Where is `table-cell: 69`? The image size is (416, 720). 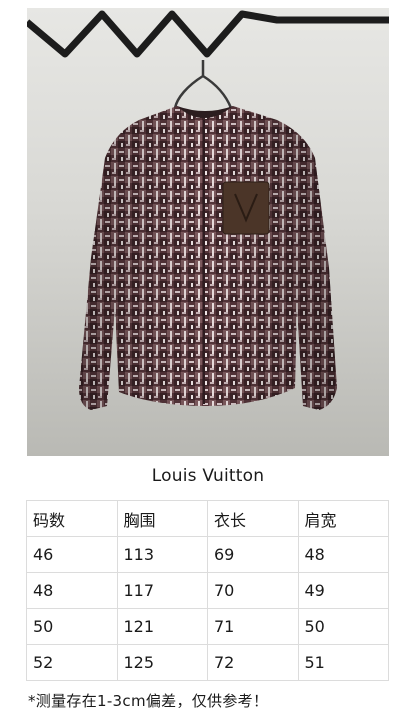
table-cell: 69 is located at coordinates (253, 554).